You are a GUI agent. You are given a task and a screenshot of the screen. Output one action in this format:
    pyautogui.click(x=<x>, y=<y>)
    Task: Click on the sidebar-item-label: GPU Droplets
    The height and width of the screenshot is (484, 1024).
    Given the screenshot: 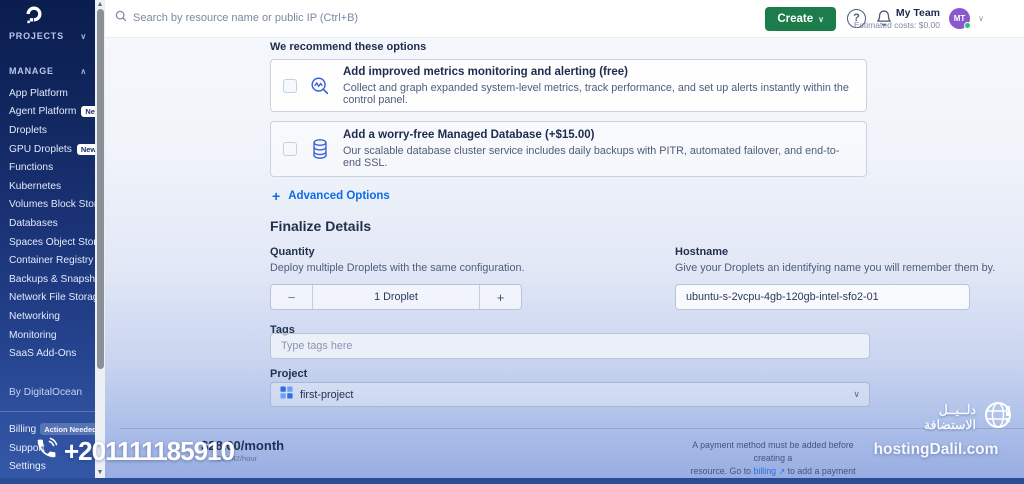 What is the action you would take?
    pyautogui.click(x=40, y=149)
    